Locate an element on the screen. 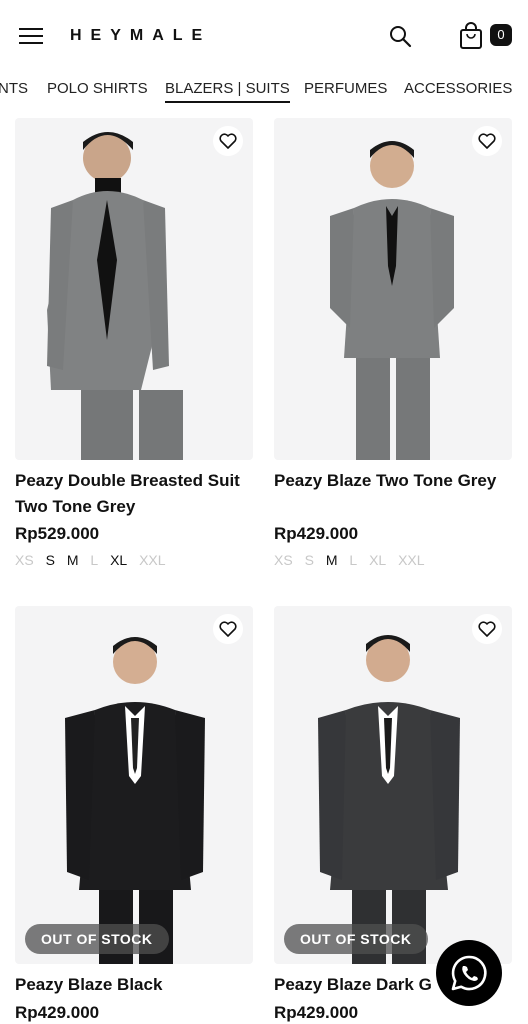 The width and height of the screenshot is (528, 1024). top-header: HEYMALE 0 is located at coordinates (264, 35).